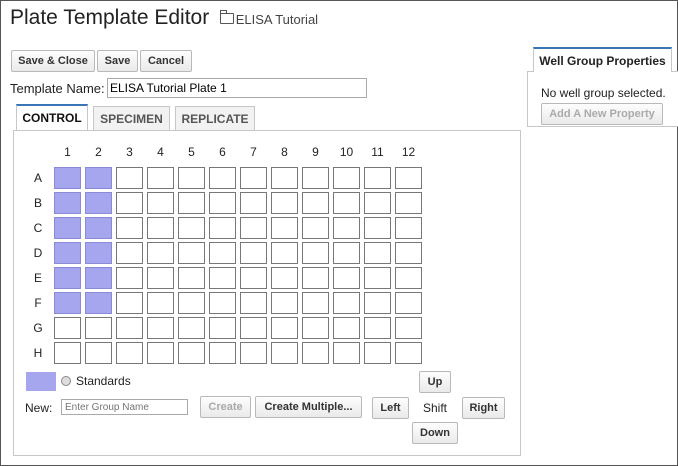 The width and height of the screenshot is (678, 466). What do you see at coordinates (129, 178) in the screenshot?
I see `well-A3` at bounding box center [129, 178].